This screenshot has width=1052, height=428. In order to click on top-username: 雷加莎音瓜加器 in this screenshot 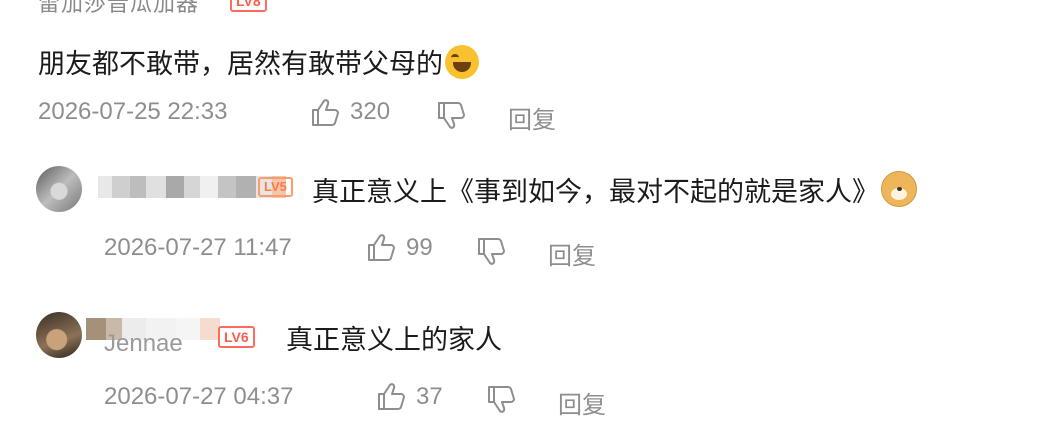, I will do `click(118, 9)`.